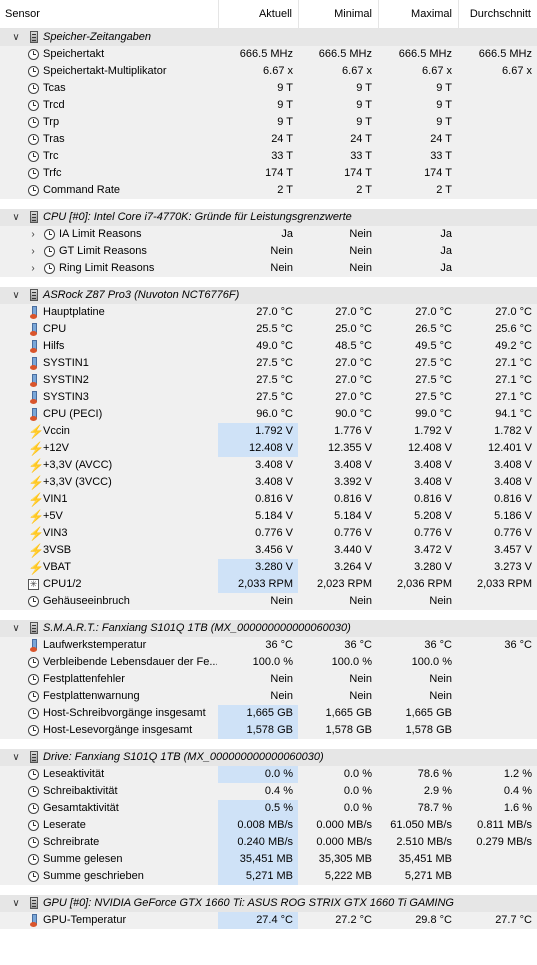 Image resolution: width=537 pixels, height=965 pixels. I want to click on sensor-row: Festplattenfehler Nein Nein Nein, so click(268, 679).